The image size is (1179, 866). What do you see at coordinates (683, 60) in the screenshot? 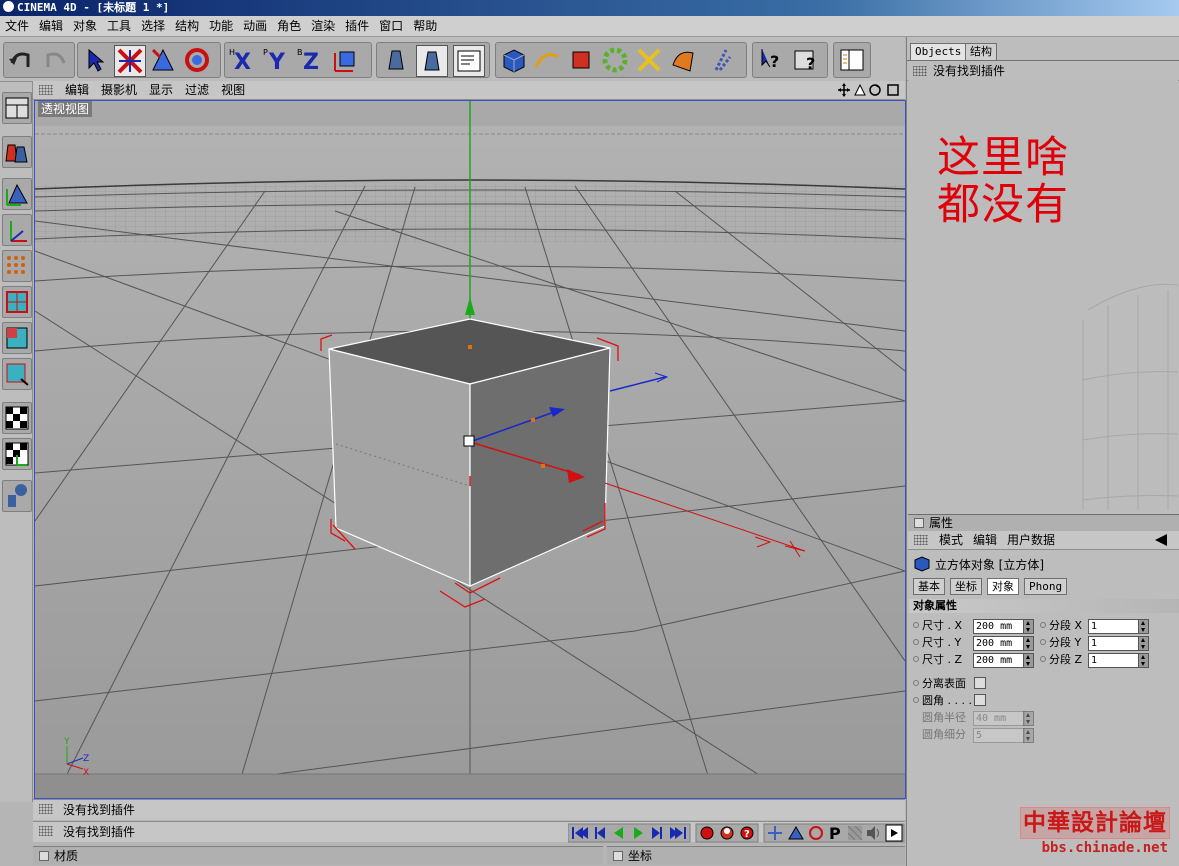
I see `add-scene-button` at bounding box center [683, 60].